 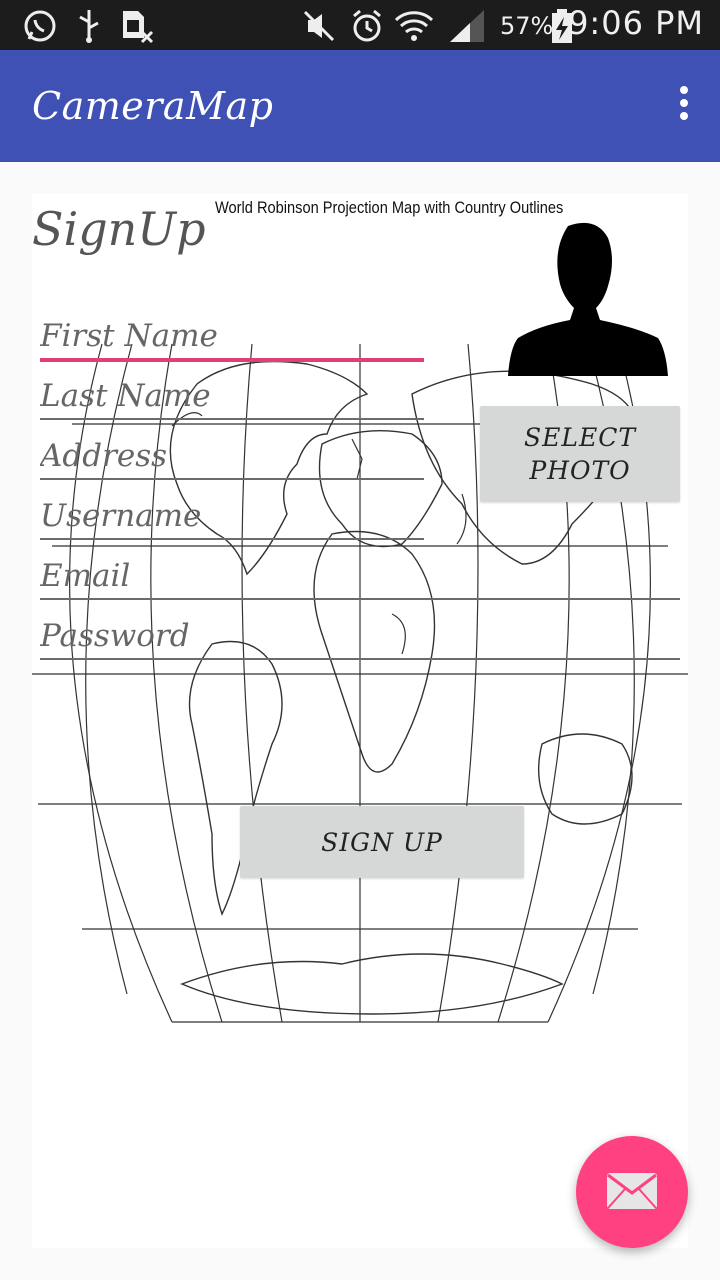 I want to click on last-name-field, so click(x=232, y=393).